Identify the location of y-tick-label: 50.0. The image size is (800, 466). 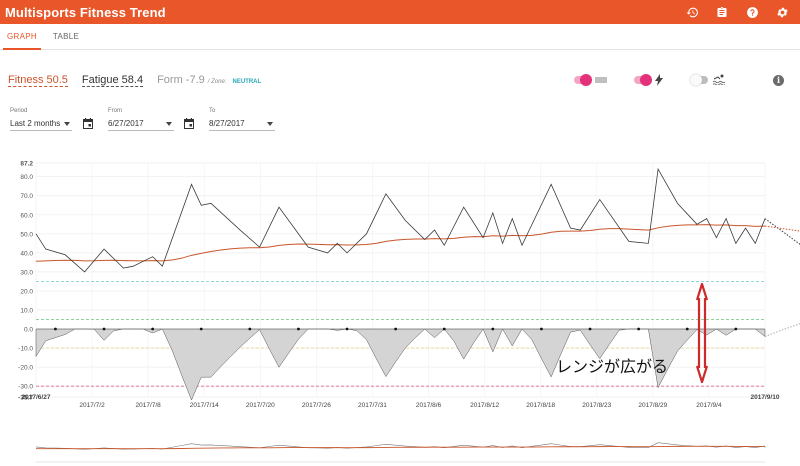
(26, 234).